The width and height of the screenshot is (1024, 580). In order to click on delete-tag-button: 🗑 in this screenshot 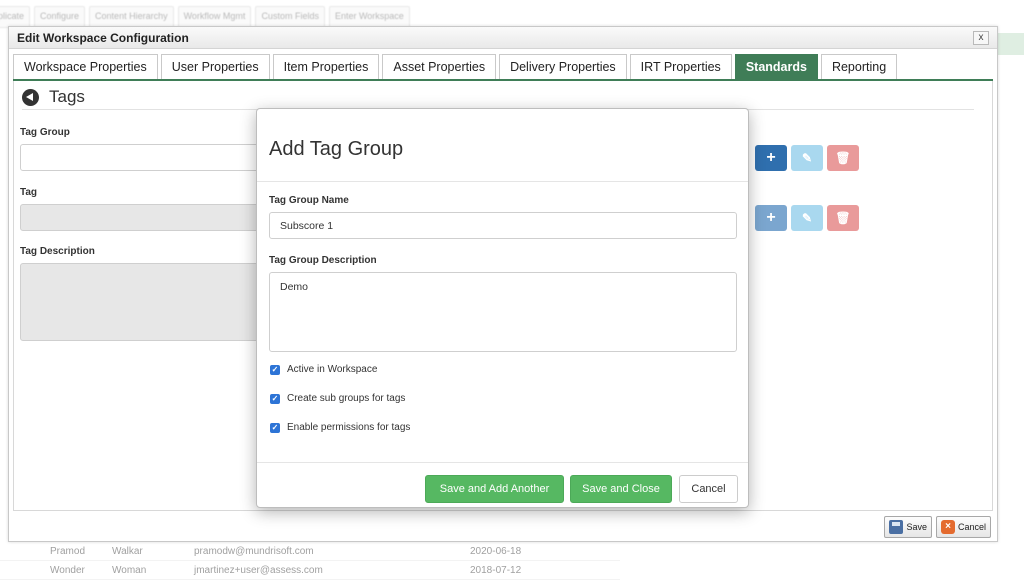, I will do `click(843, 218)`.